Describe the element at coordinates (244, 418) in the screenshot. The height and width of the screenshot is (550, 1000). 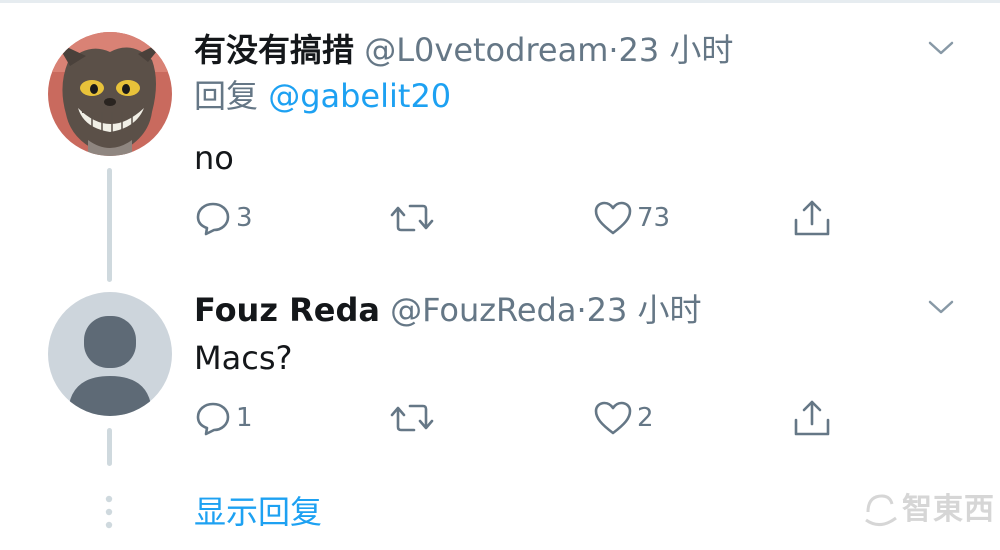
I see `reply-count: 1` at that location.